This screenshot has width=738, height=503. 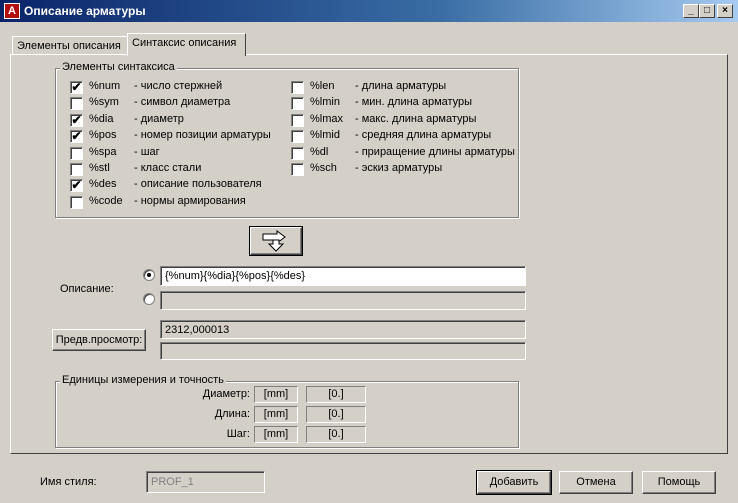 I want to click on style-name-label: Имя стиля:, so click(x=68, y=482).